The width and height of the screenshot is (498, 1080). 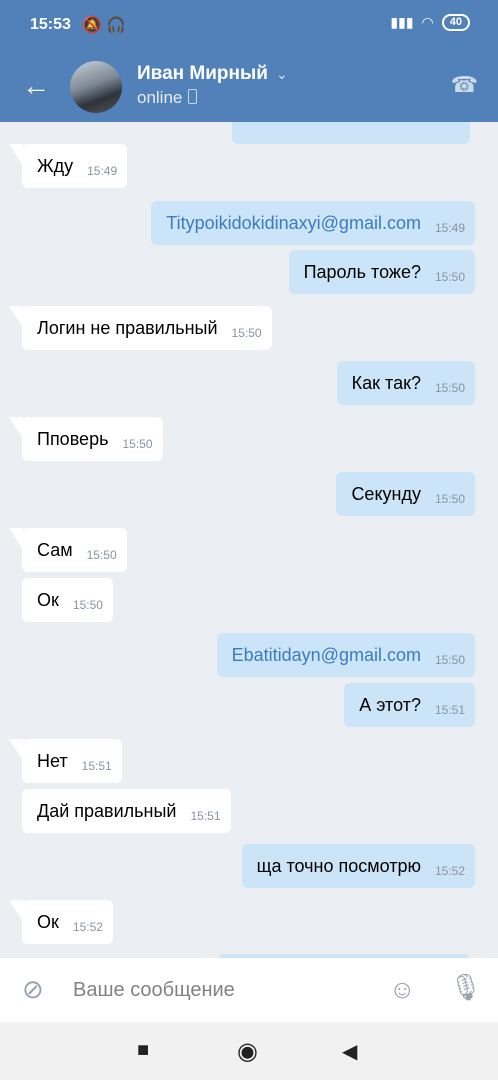 I want to click on message-text: Жду, so click(x=55, y=165).